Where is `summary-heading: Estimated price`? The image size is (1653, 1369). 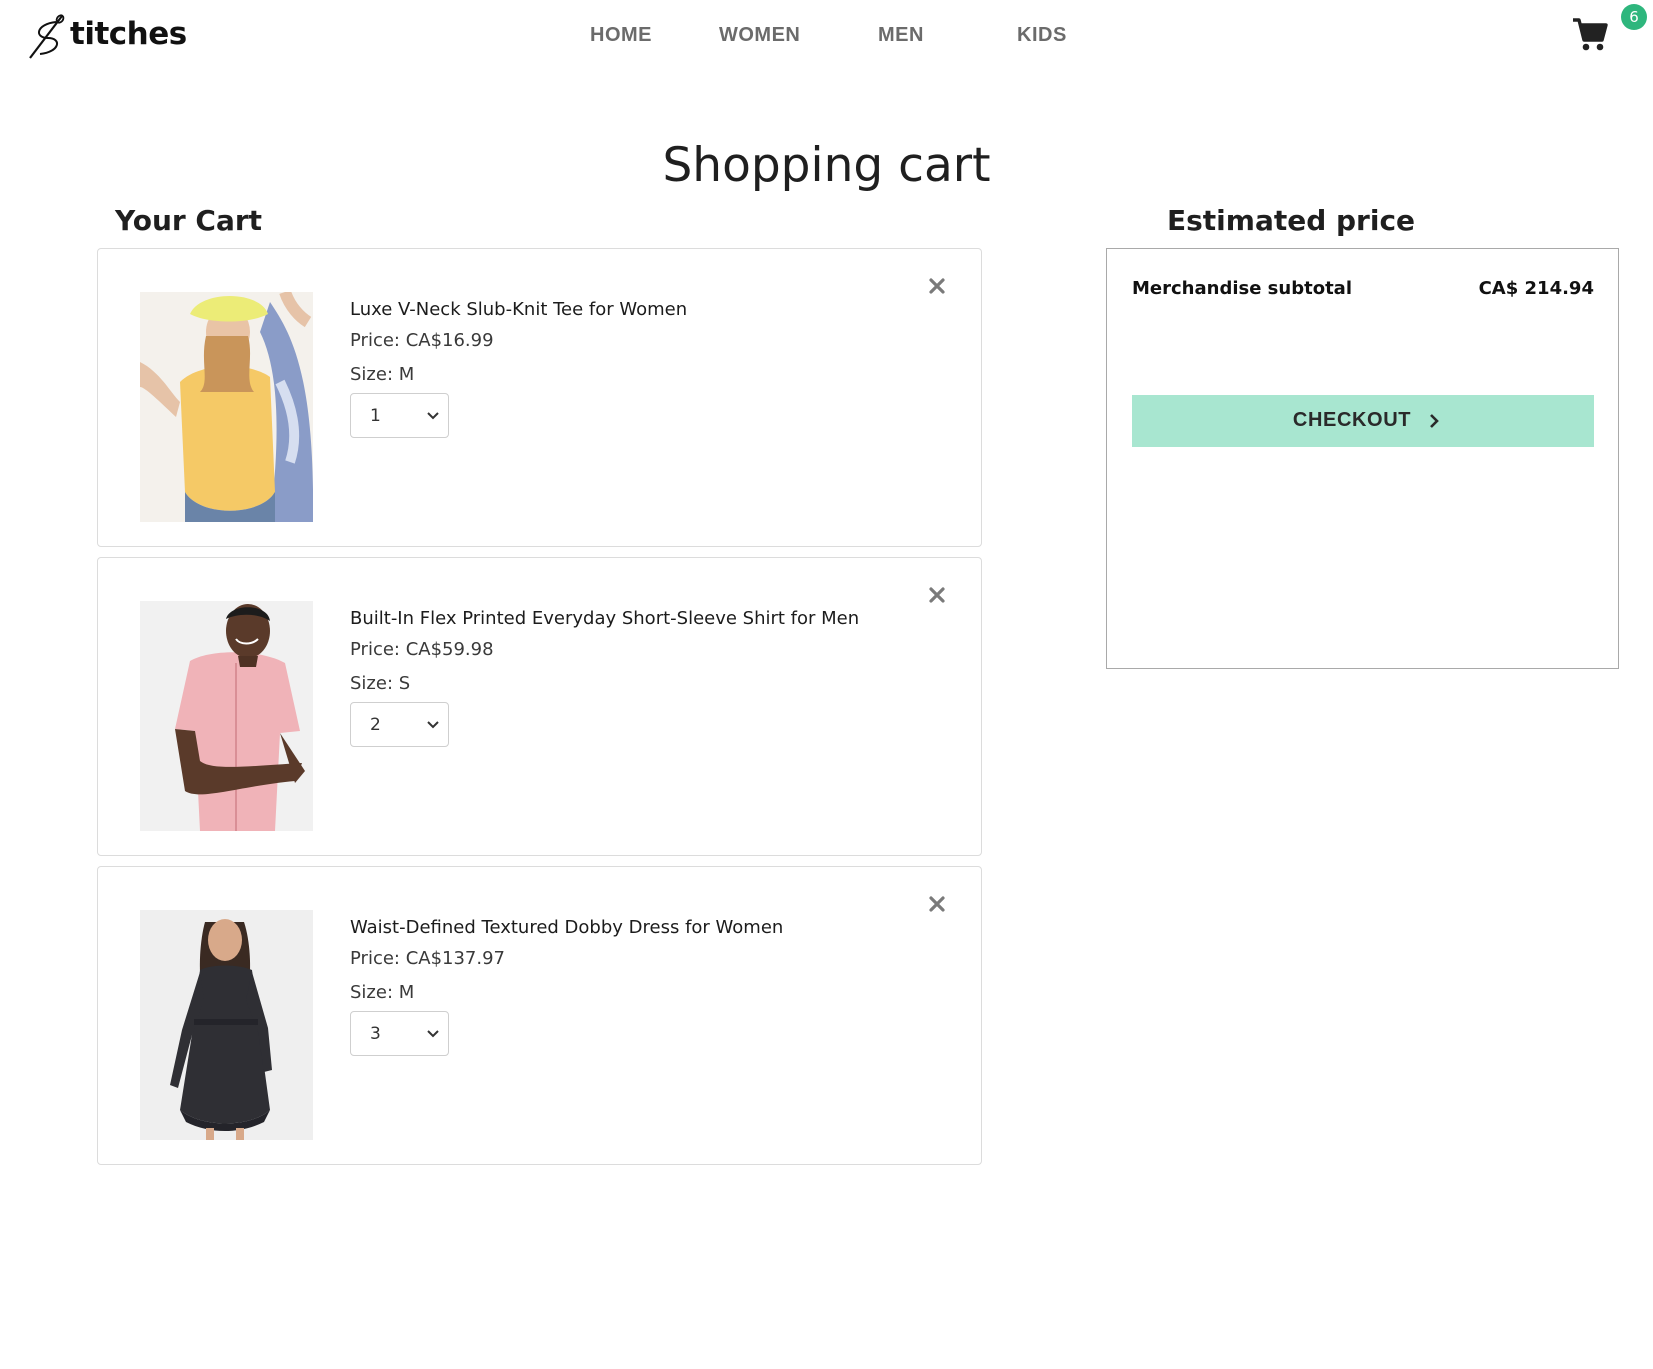 summary-heading: Estimated price is located at coordinates (1291, 220).